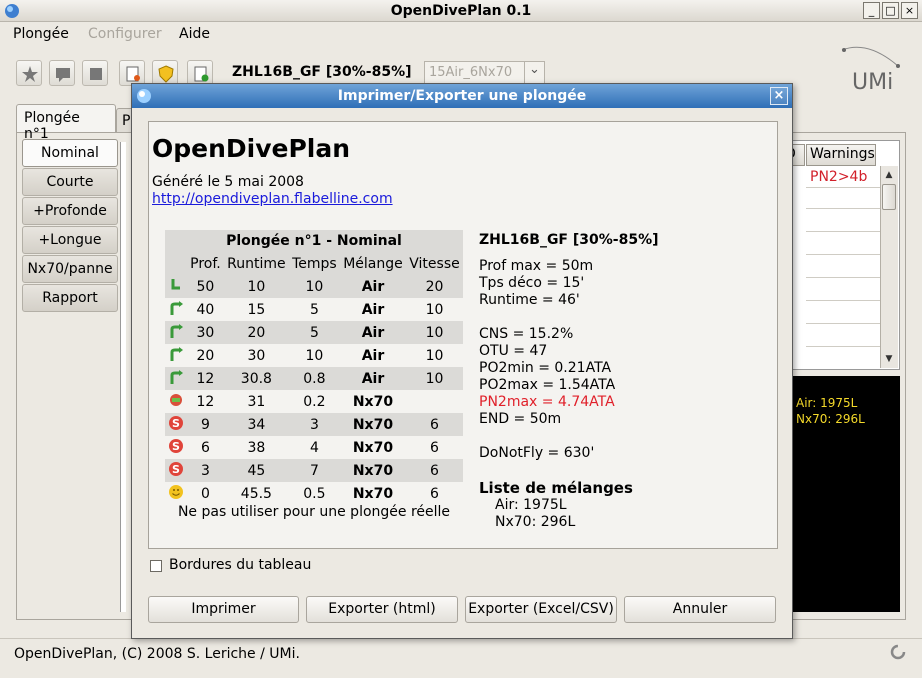 The height and width of the screenshot is (678, 922). What do you see at coordinates (314, 355) in the screenshot?
I see `dive-table-row: 20 30 10 Air 10` at bounding box center [314, 355].